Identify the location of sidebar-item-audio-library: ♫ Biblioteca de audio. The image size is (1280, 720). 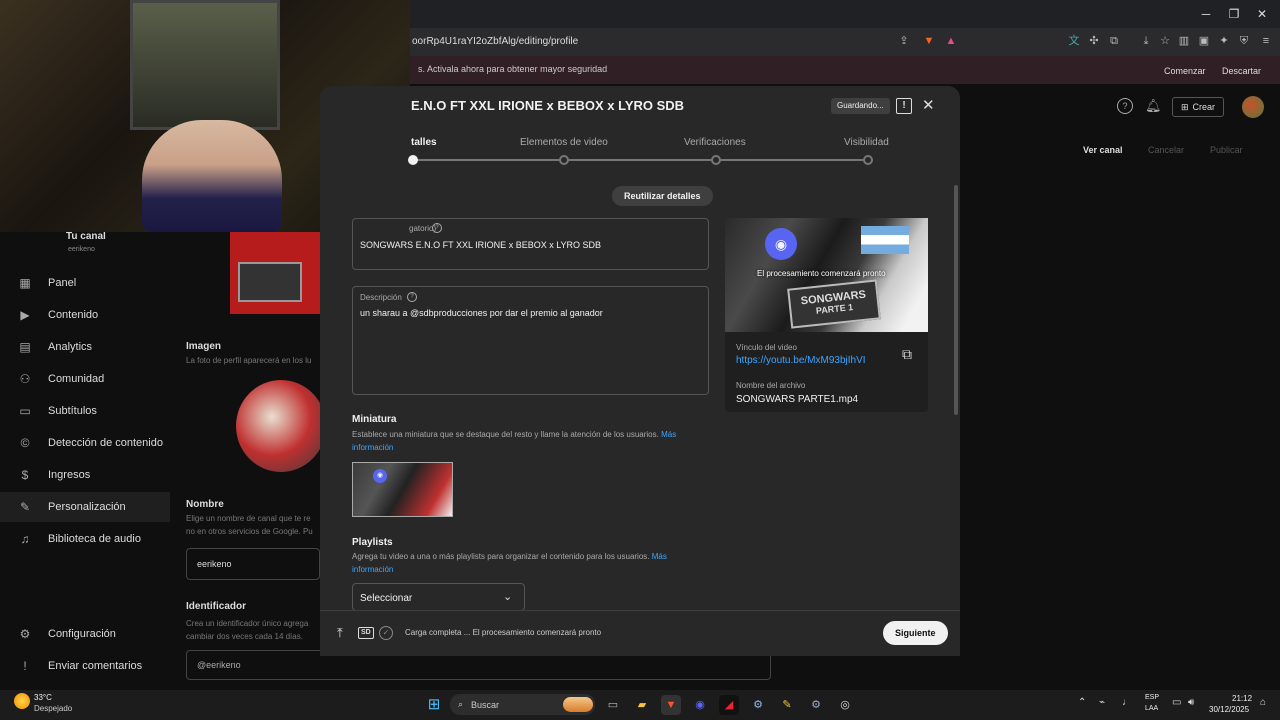
(79, 539).